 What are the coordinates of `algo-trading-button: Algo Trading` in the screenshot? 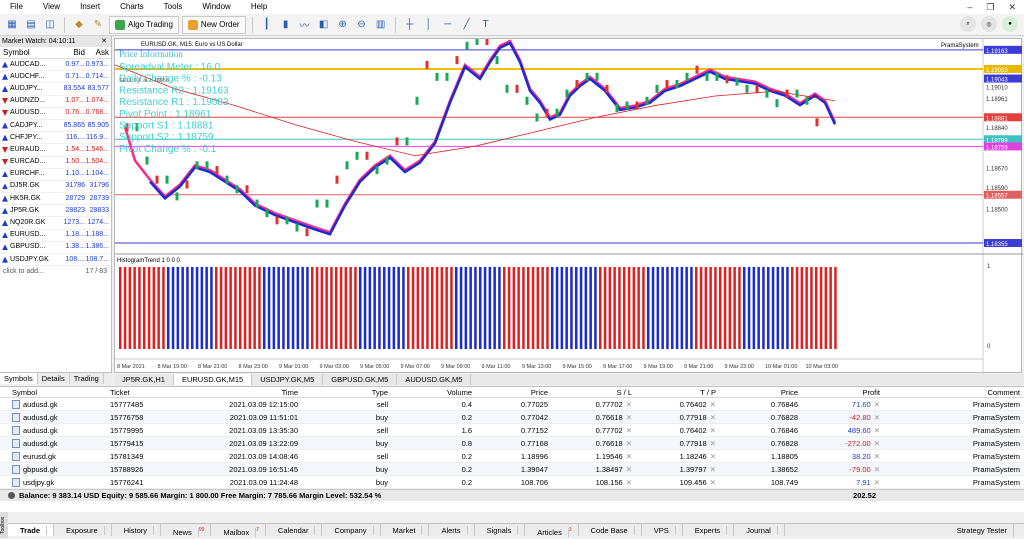 It's located at (144, 24).